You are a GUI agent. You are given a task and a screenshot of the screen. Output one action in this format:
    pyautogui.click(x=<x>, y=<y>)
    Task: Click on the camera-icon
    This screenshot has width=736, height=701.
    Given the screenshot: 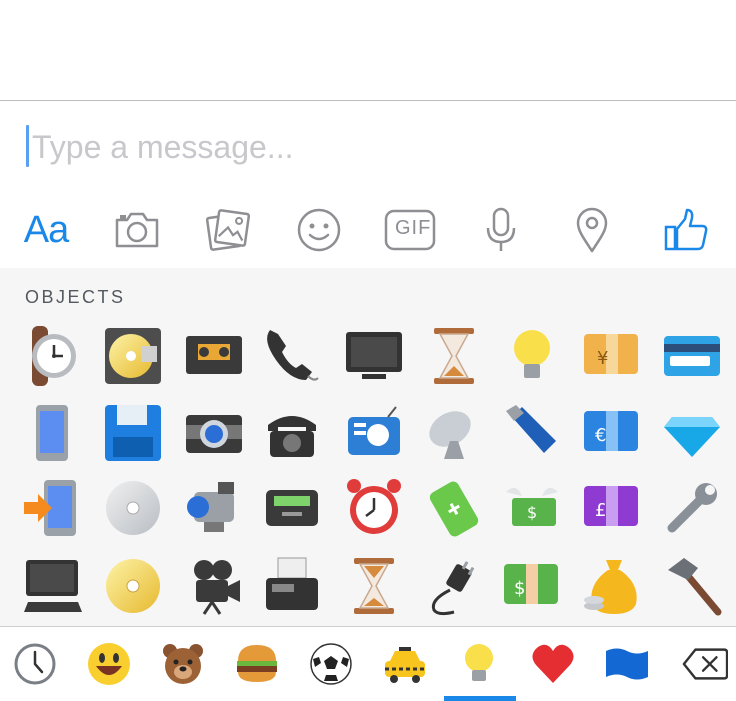 What is the action you would take?
    pyautogui.click(x=137, y=230)
    